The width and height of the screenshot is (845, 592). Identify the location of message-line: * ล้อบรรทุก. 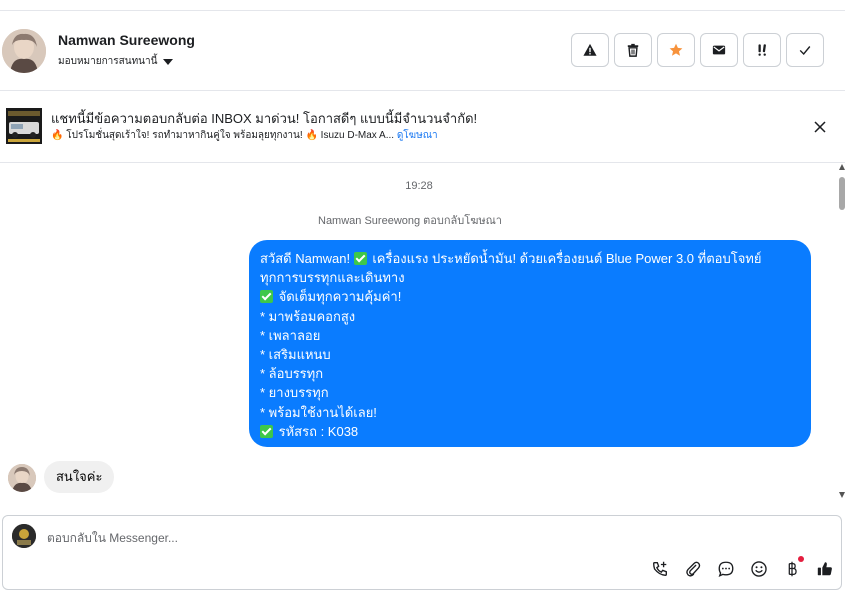
(292, 374).